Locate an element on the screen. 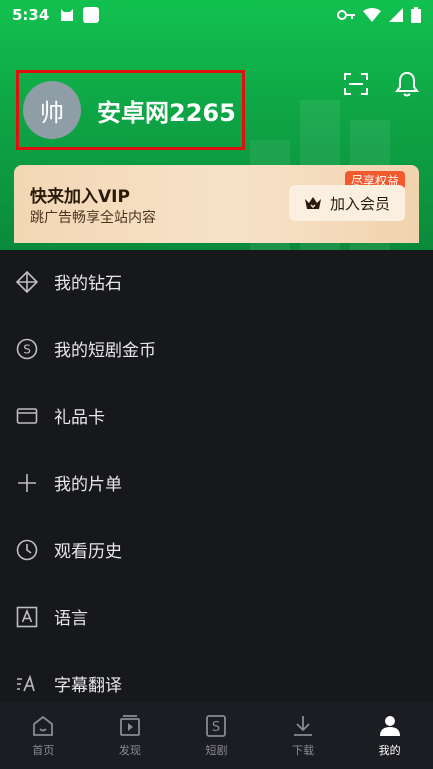 This screenshot has width=433, height=769. menu-item-label: 礼品卡 is located at coordinates (79, 418).